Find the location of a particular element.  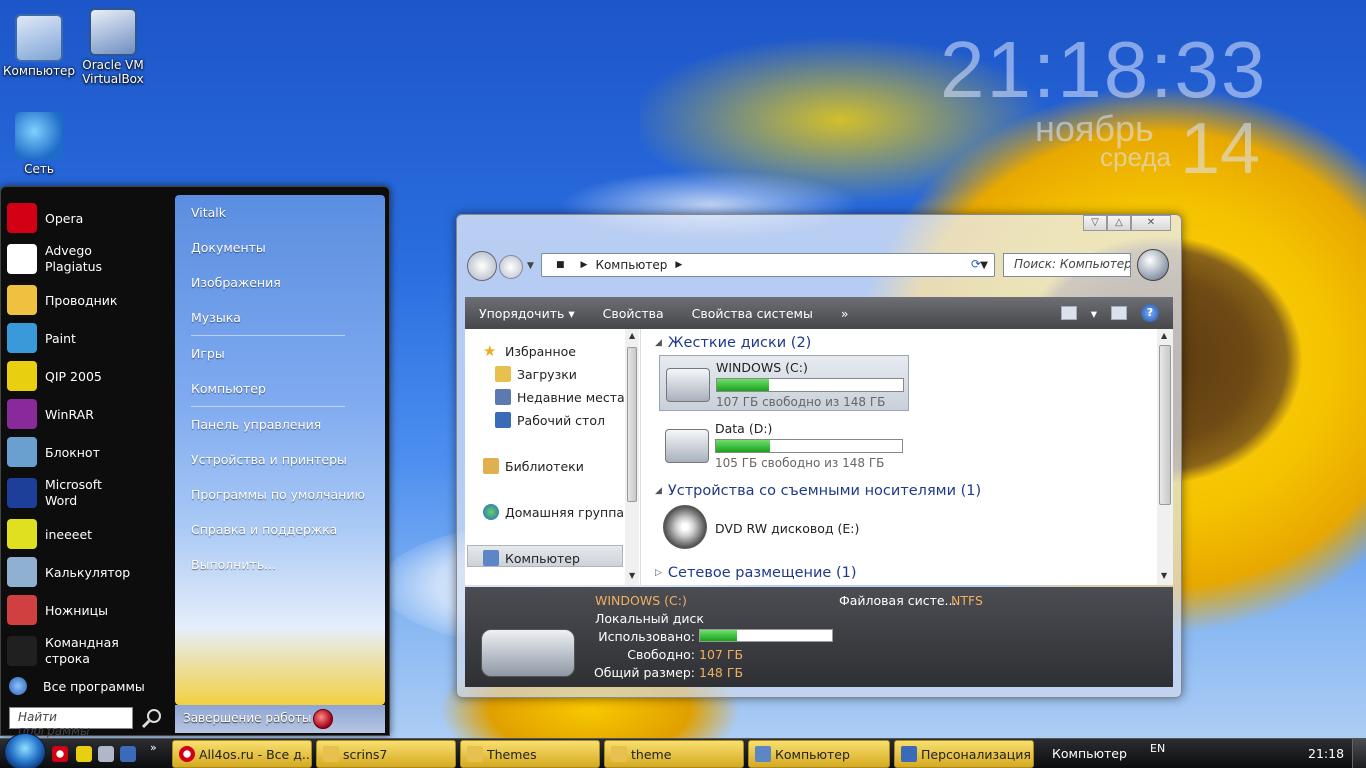

start-menu-item: Advego Plagiatus is located at coordinates (88, 259).